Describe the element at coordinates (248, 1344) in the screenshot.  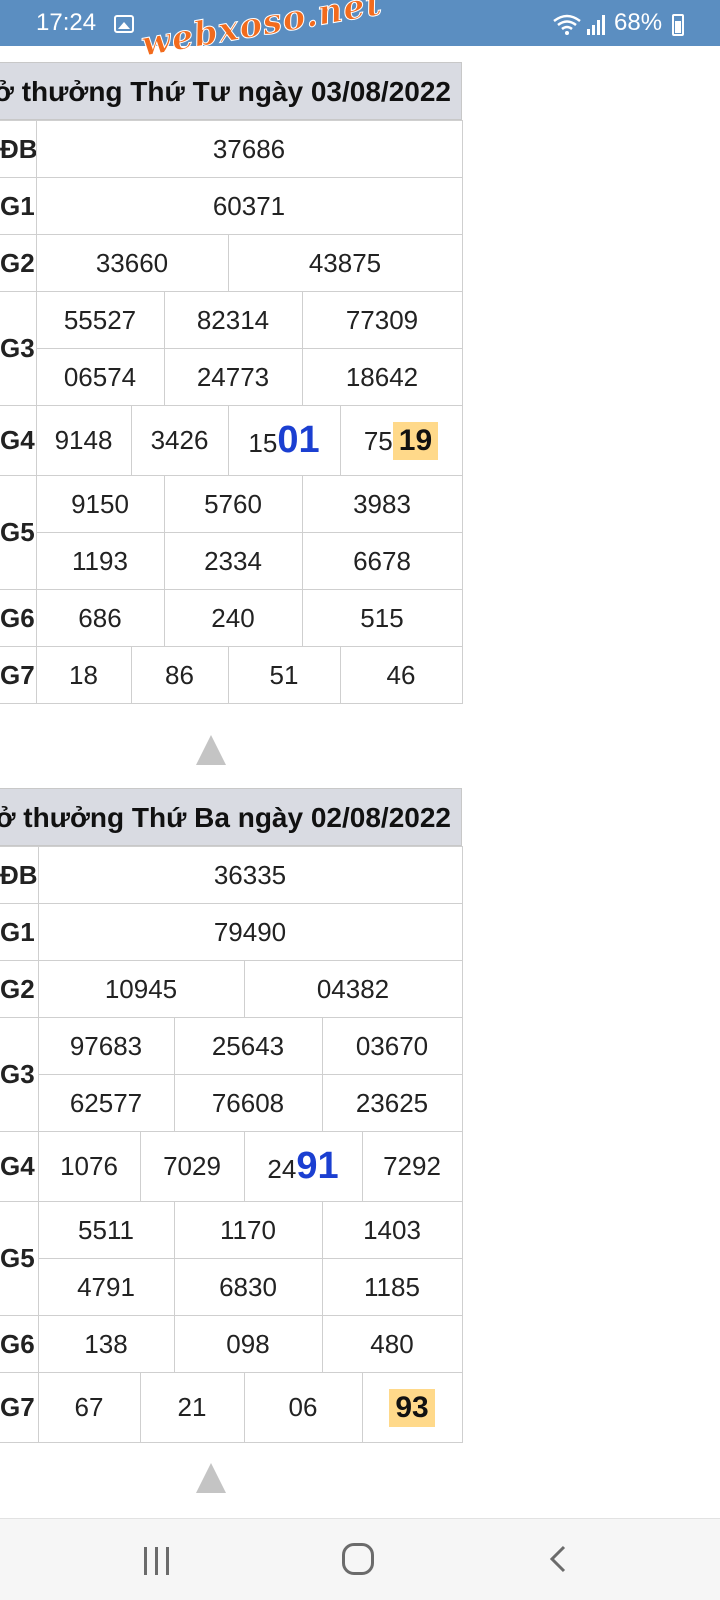
I see `number-cell: 098` at that location.